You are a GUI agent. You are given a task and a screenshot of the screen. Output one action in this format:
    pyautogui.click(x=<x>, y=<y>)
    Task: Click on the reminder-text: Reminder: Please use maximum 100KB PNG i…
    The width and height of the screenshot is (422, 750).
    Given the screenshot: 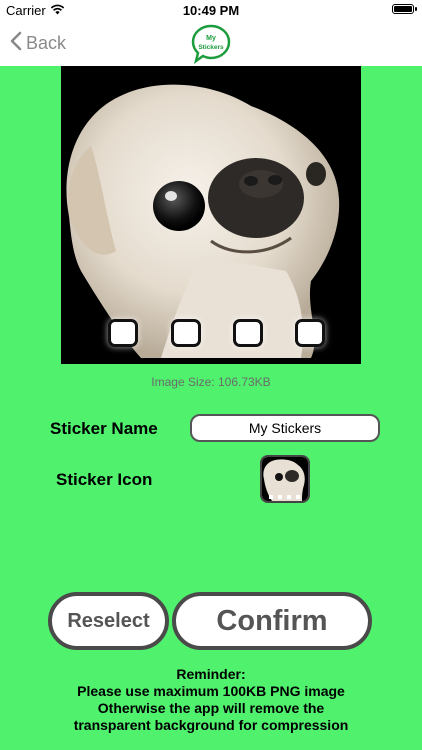 What is the action you would take?
    pyautogui.click(x=211, y=700)
    